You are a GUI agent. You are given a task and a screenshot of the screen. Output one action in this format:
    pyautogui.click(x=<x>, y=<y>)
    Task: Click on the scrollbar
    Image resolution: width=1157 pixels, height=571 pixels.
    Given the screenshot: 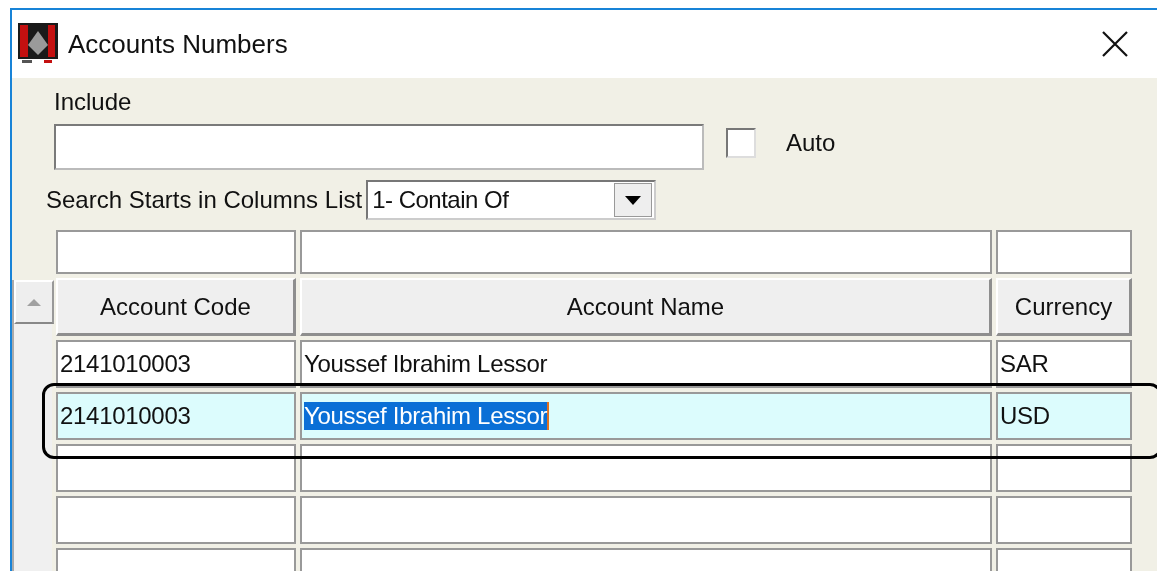 What is the action you would take?
    pyautogui.click(x=32, y=425)
    